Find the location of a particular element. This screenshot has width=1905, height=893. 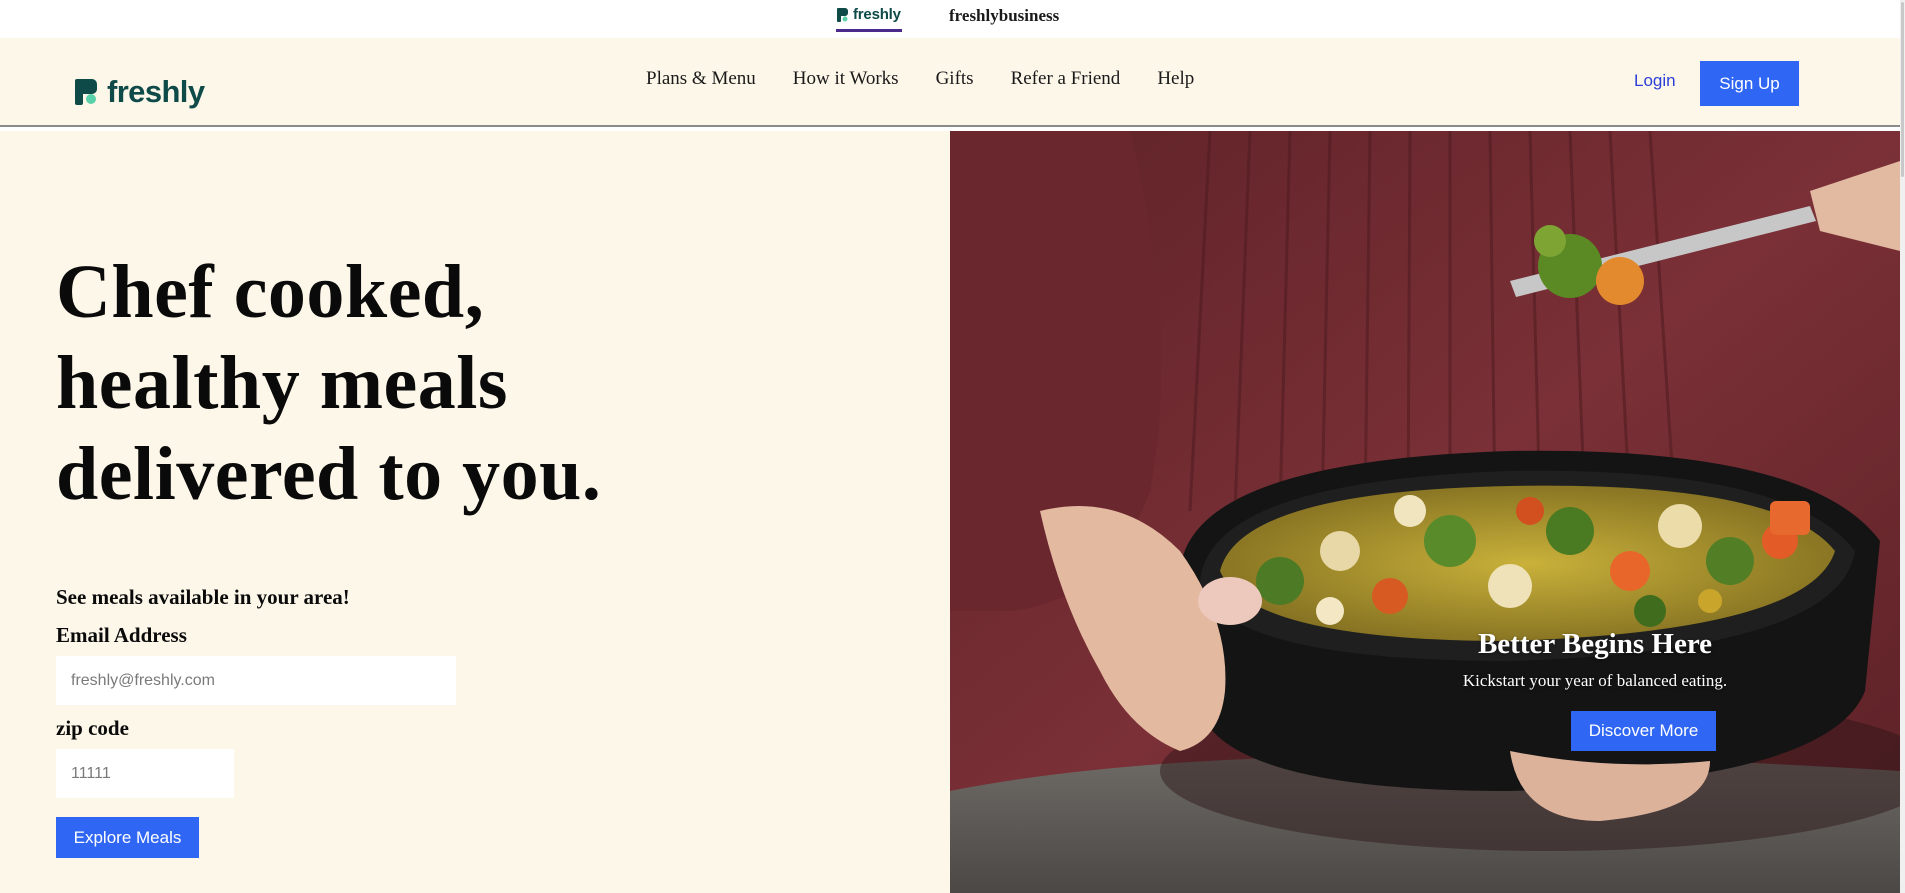

zip-code-field is located at coordinates (145, 773).